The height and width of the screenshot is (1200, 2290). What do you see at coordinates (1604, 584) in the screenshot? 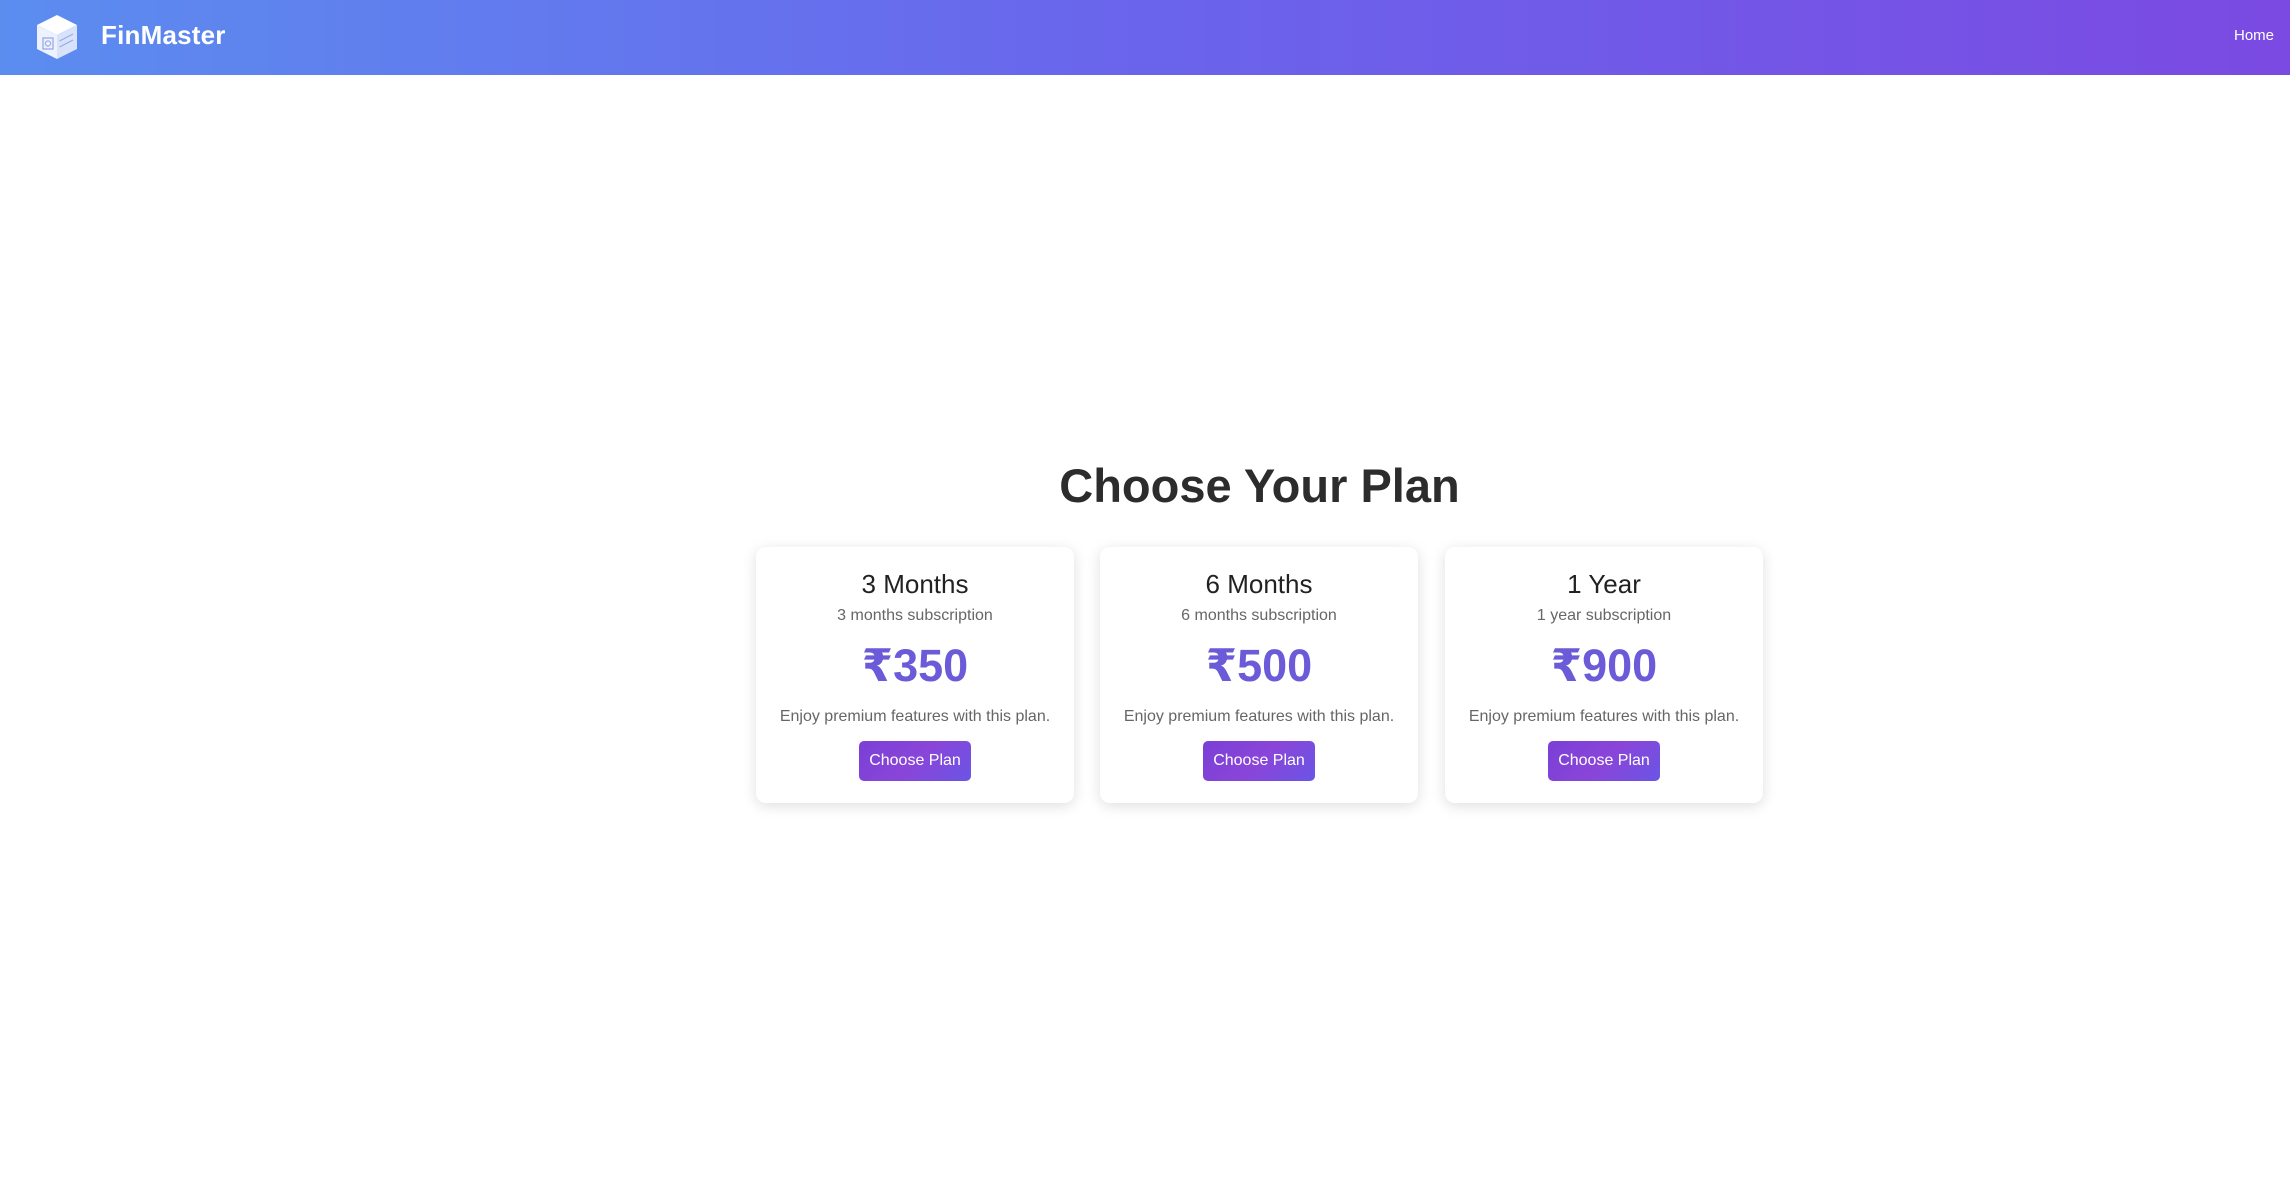
I see `plan-title: 1 Year` at bounding box center [1604, 584].